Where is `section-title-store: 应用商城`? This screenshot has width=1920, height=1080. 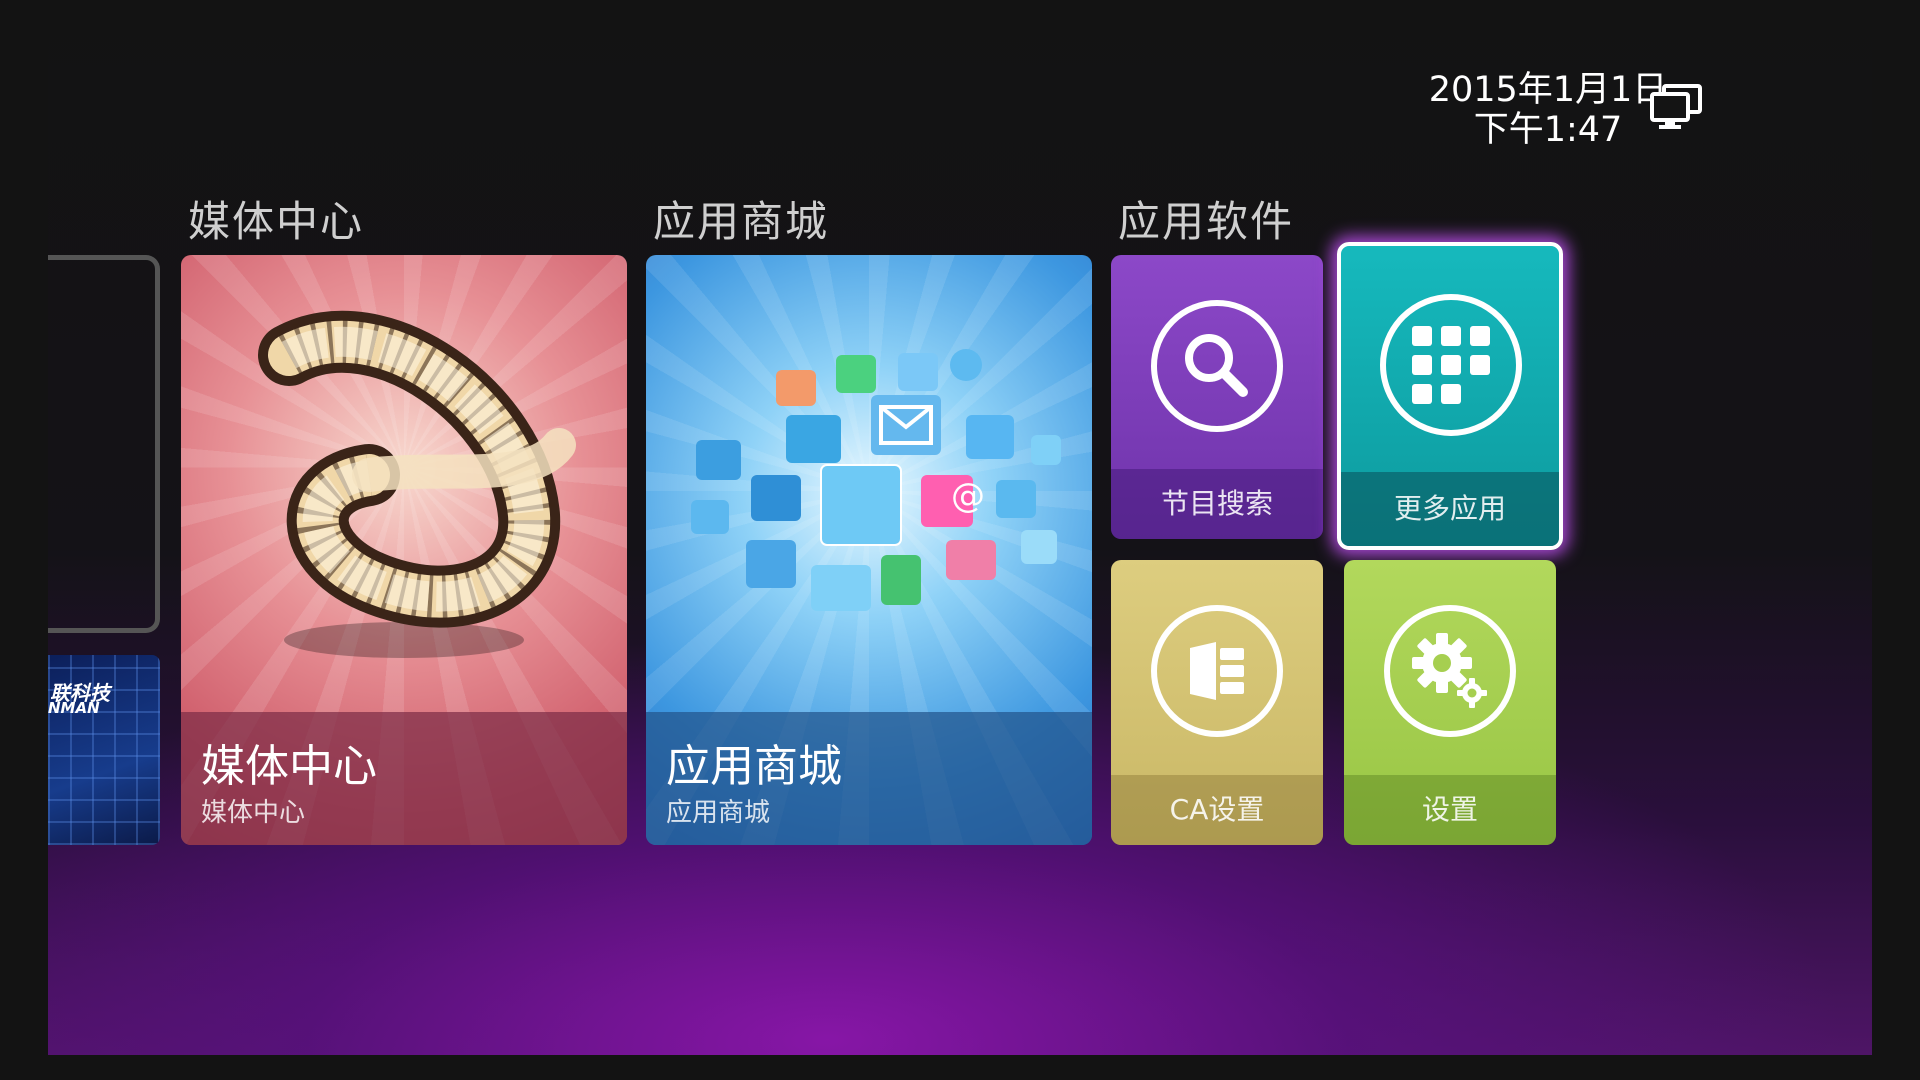 section-title-store: 应用商城 is located at coordinates (741, 221).